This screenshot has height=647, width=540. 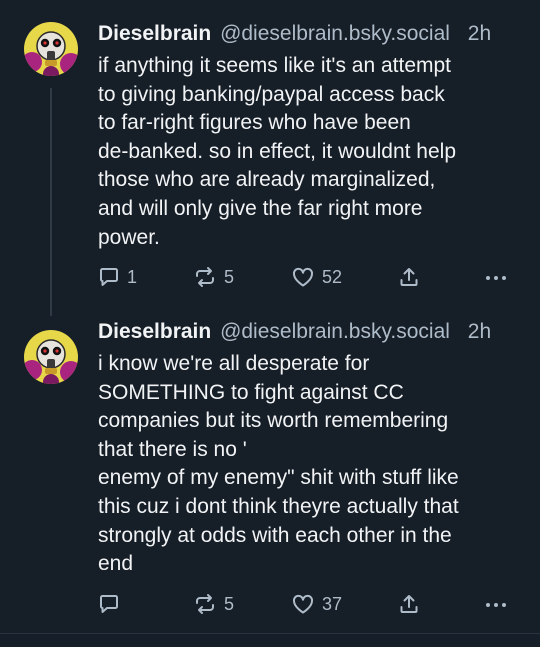 I want to click on like-button: 37, so click(x=316, y=604).